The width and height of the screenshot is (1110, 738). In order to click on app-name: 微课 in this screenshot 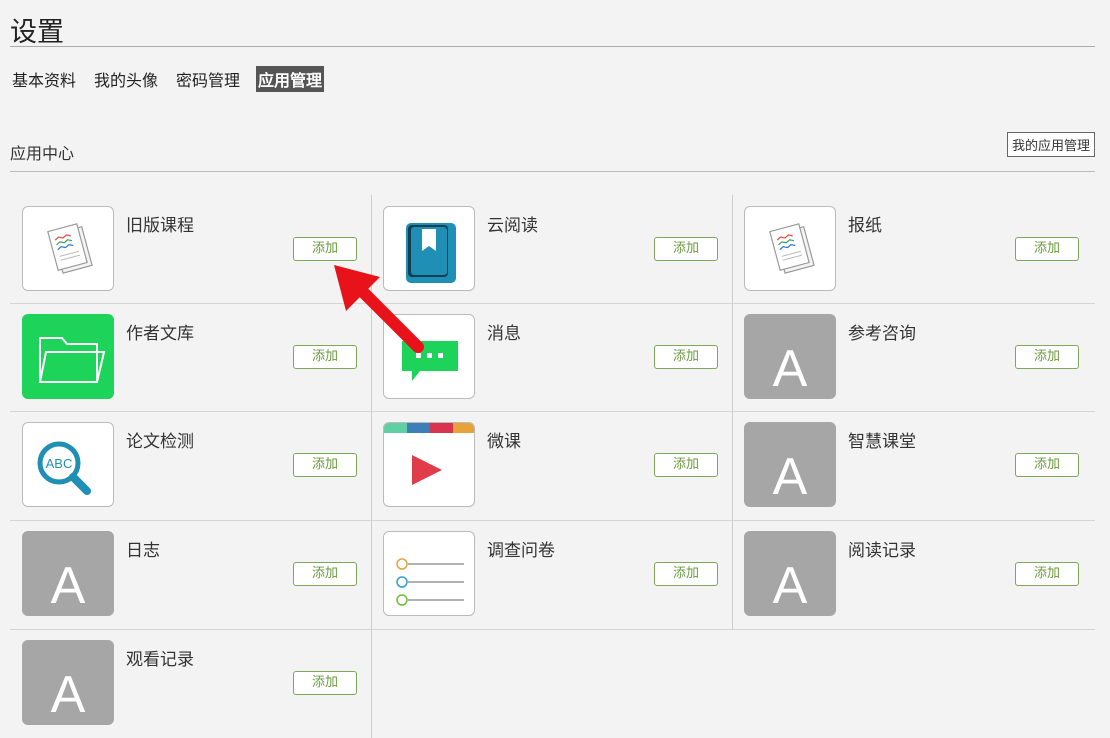, I will do `click(504, 442)`.